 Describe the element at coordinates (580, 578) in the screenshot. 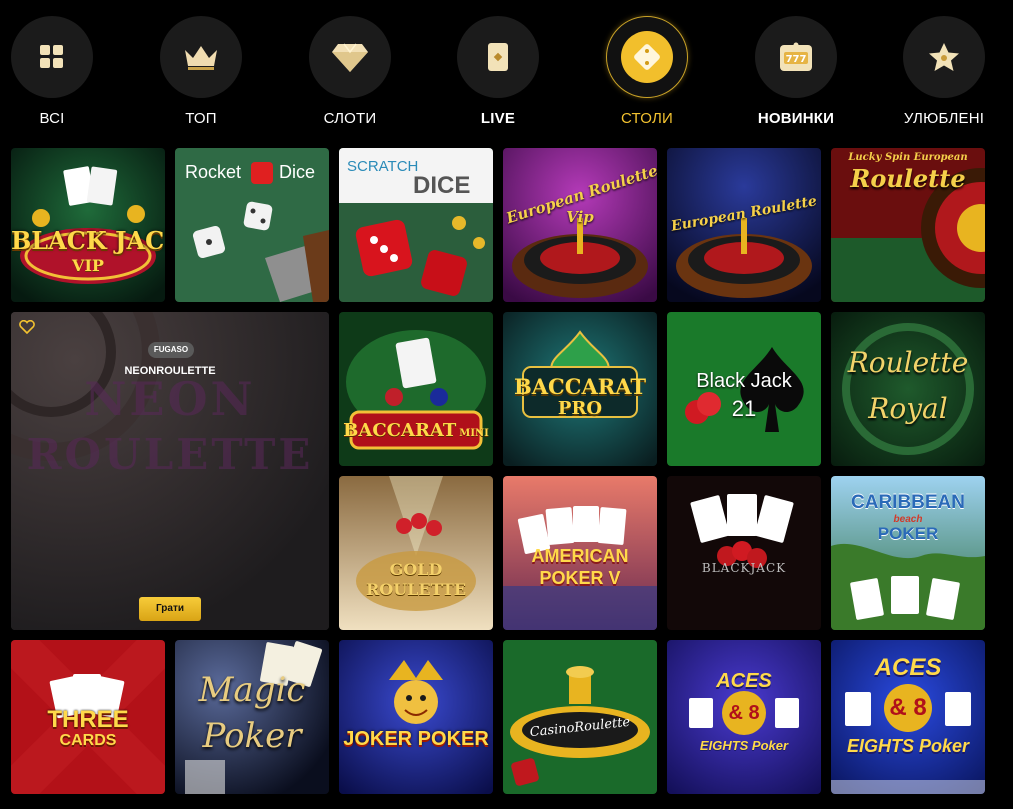

I see `game-subtitle: POKER V` at that location.